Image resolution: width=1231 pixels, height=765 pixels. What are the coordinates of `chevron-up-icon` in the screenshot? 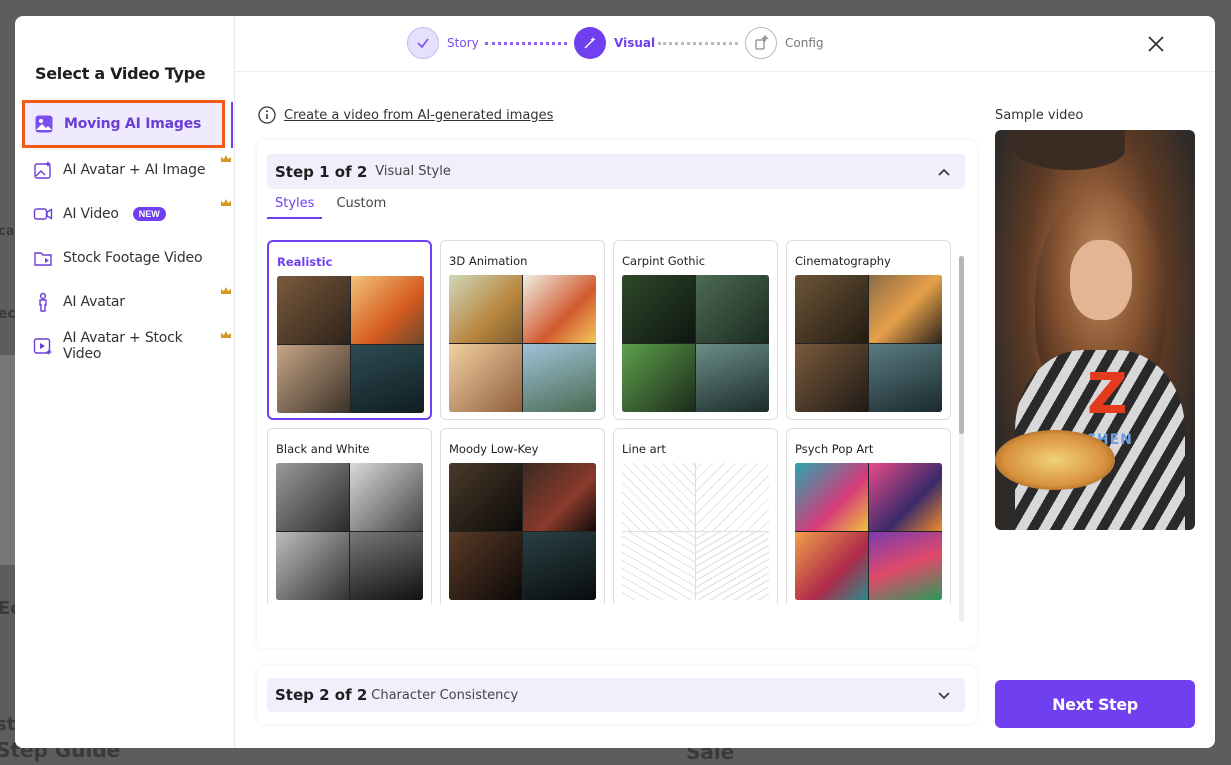 It's located at (944, 172).